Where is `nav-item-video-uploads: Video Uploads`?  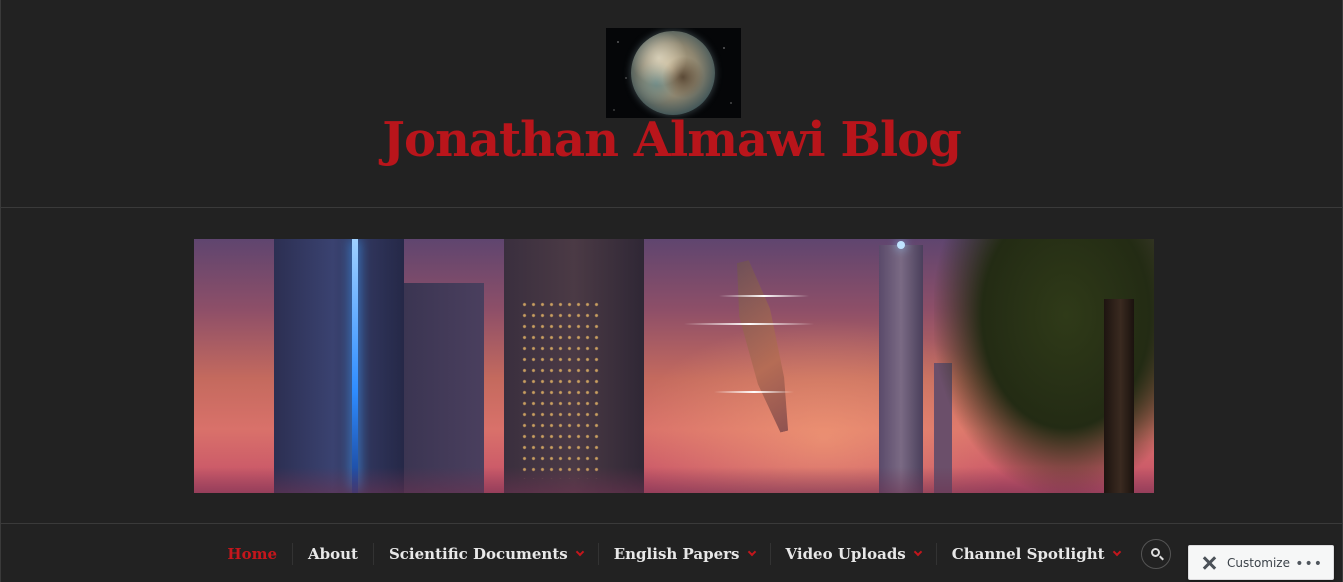 nav-item-video-uploads: Video Uploads is located at coordinates (852, 553).